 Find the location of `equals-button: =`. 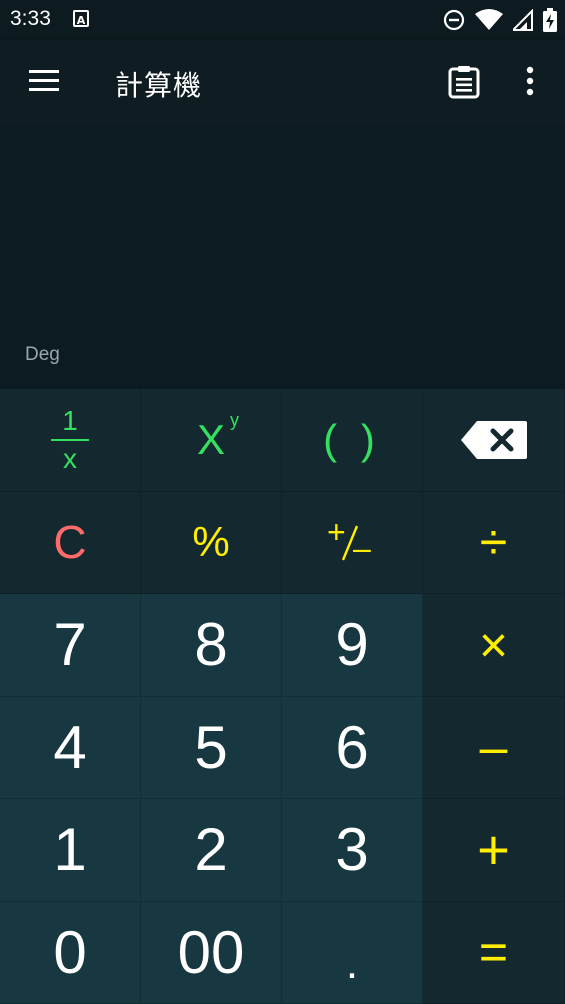

equals-button: = is located at coordinates (494, 952).